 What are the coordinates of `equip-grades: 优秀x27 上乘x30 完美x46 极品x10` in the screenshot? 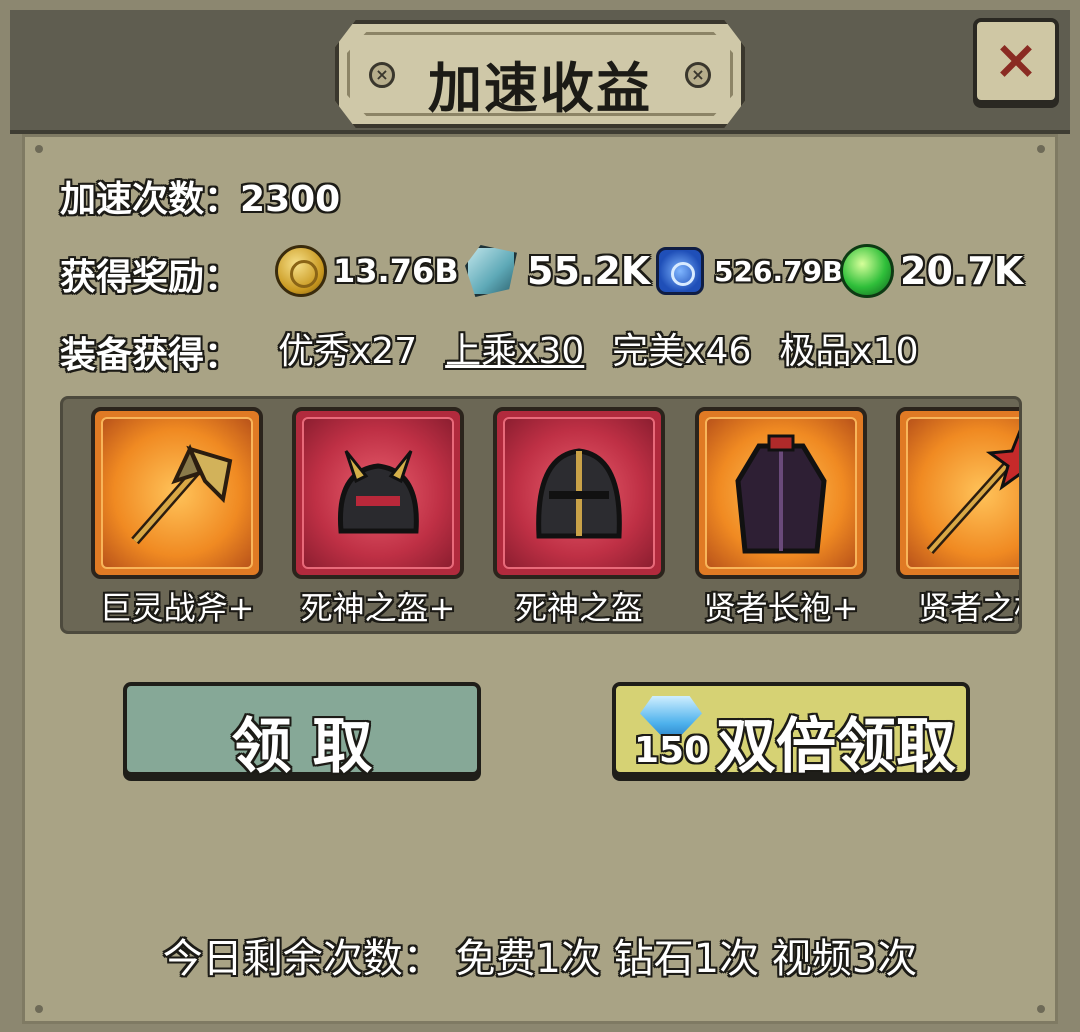 It's located at (612, 348).